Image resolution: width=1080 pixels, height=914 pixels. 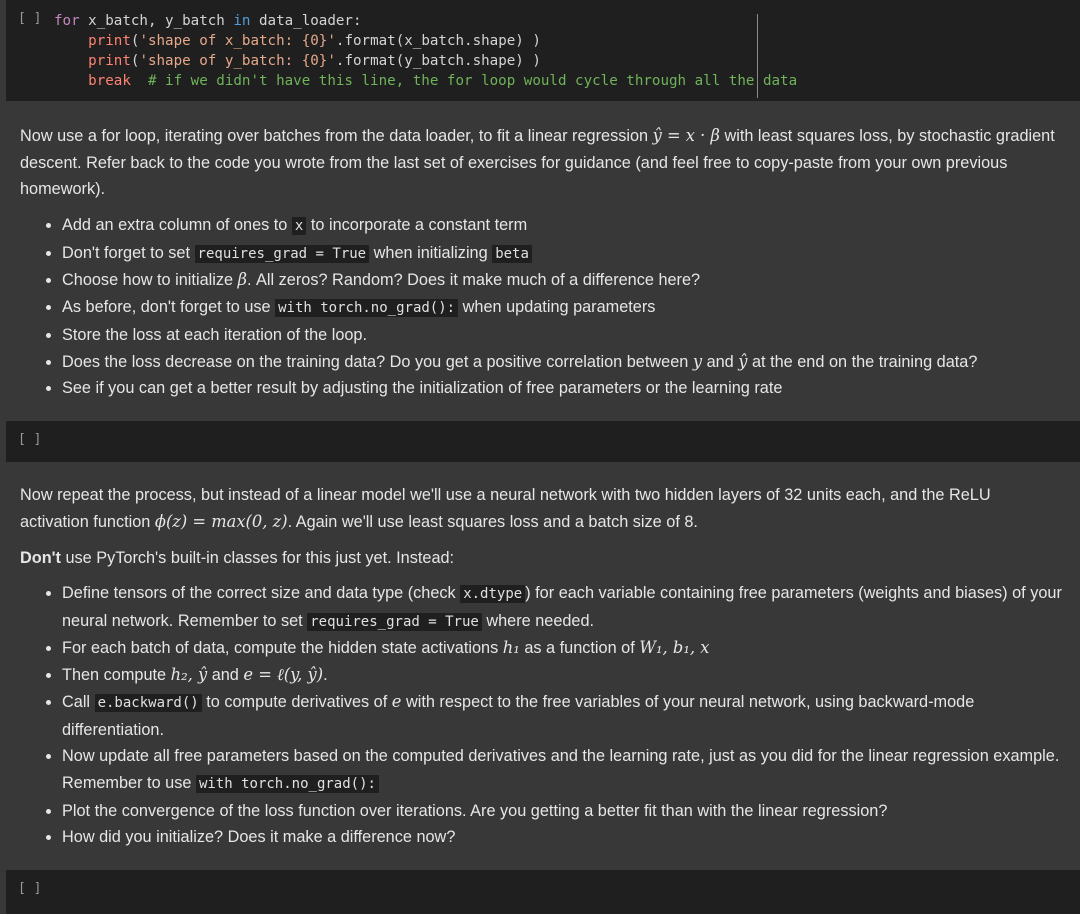 I want to click on code-line-1: for x_batch, y_batch in data_loader:, so click(x=208, y=21).